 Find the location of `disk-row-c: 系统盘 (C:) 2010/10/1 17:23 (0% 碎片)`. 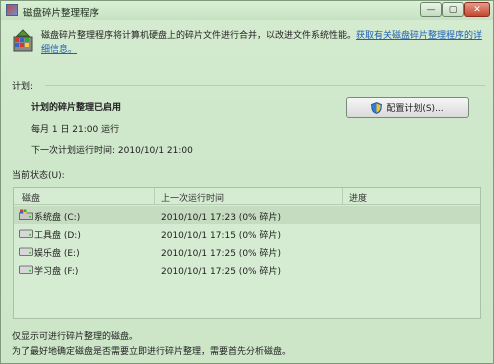

disk-row-c: 系统盘 (C:) 2010/10/1 17:23 (0% 碎片) is located at coordinates (247, 215).